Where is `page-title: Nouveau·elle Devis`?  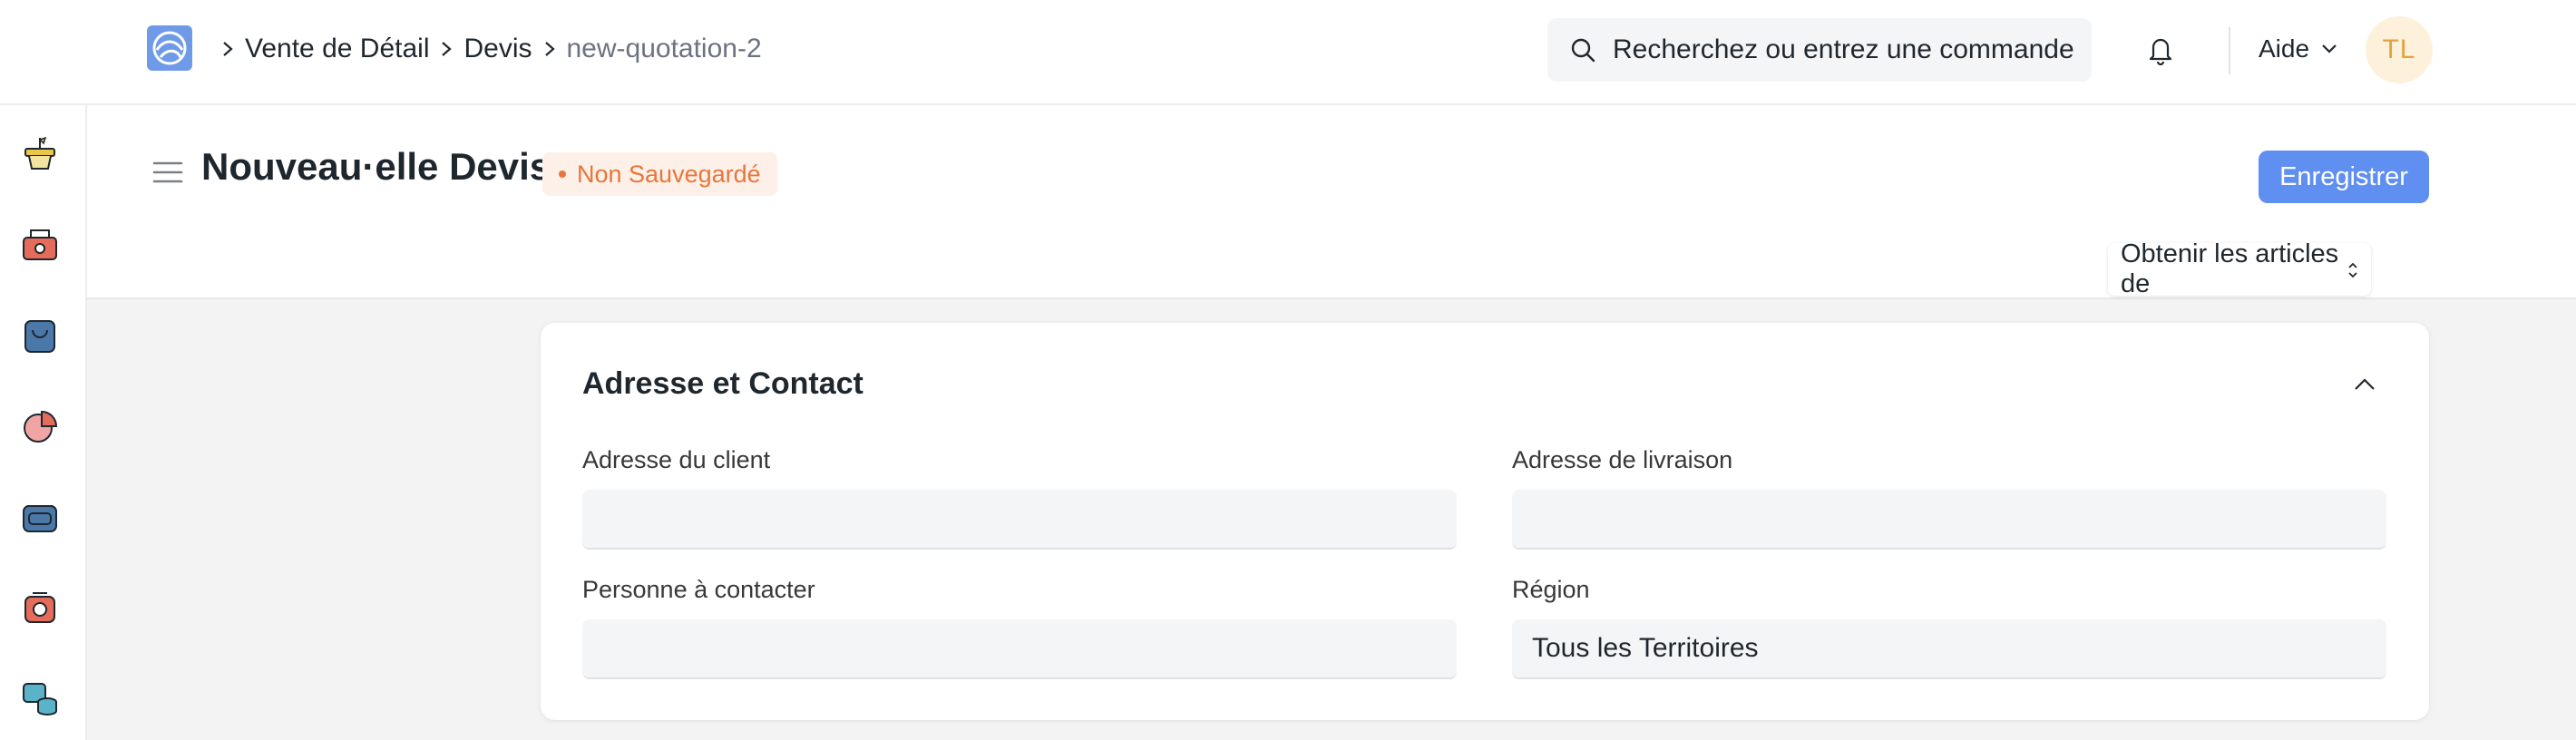 page-title: Nouveau·elle Devis is located at coordinates (376, 167).